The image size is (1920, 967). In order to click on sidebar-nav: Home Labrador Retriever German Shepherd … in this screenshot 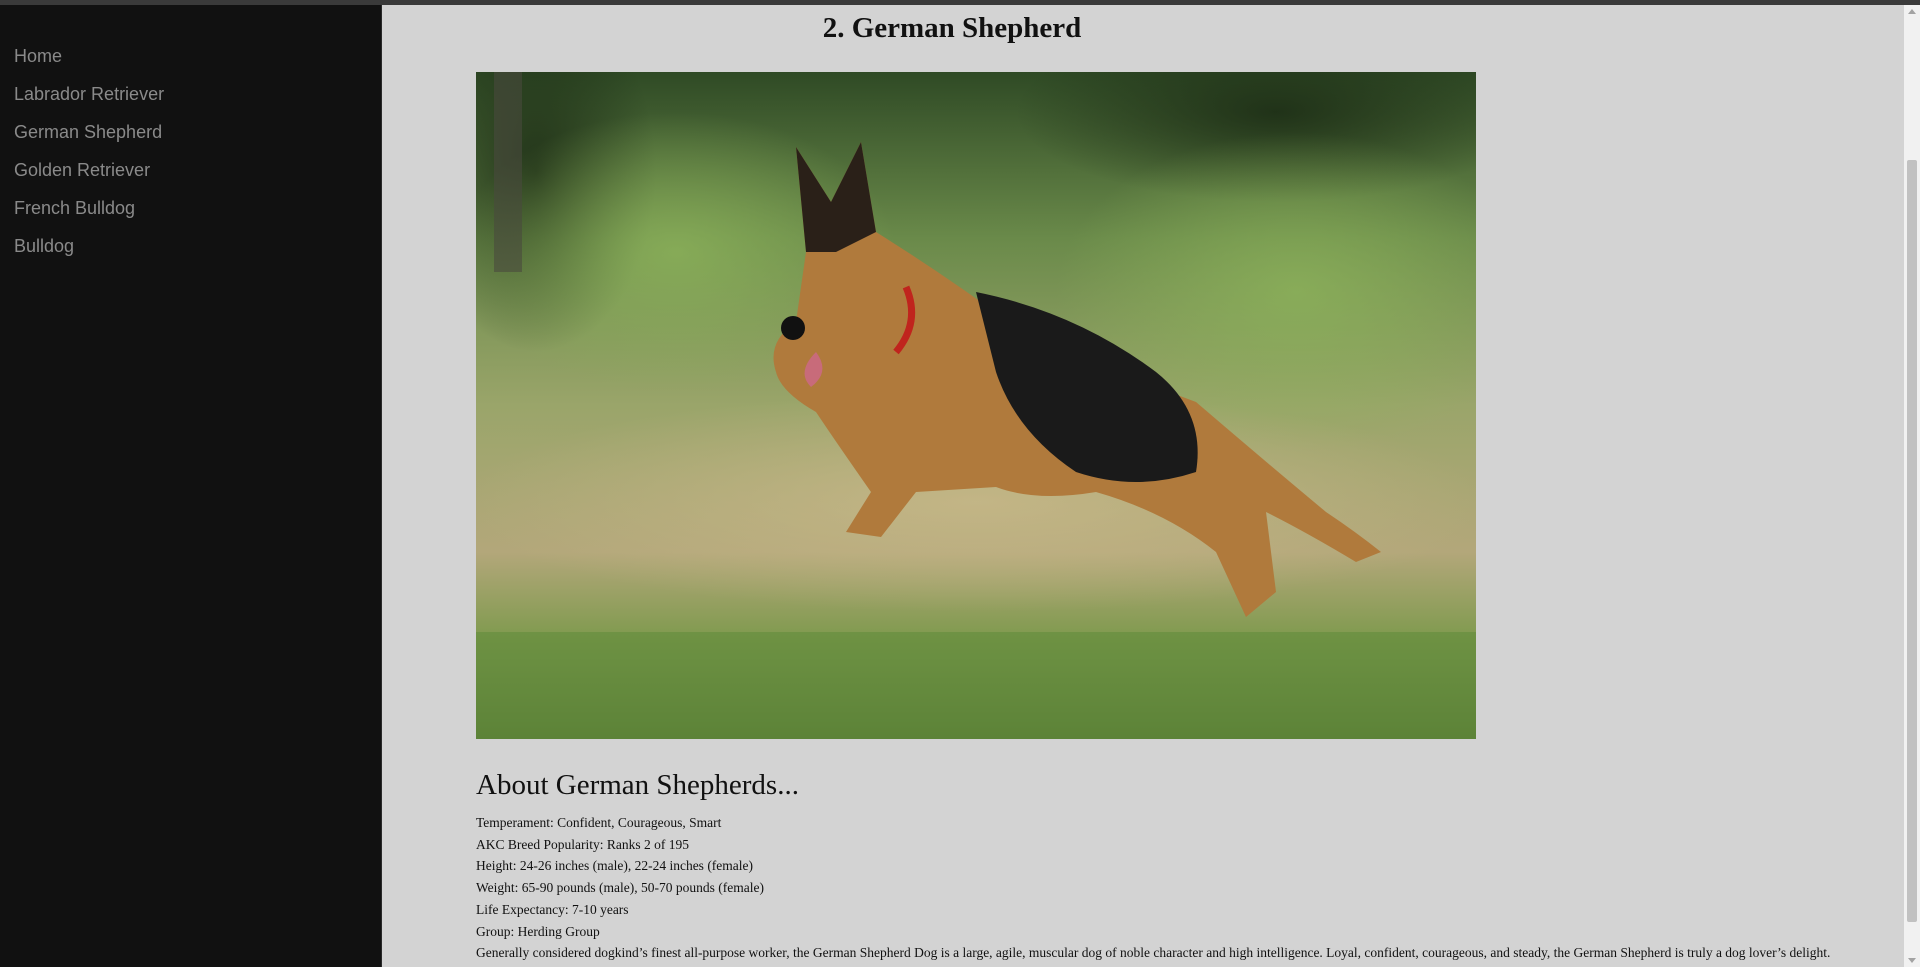, I will do `click(190, 151)`.